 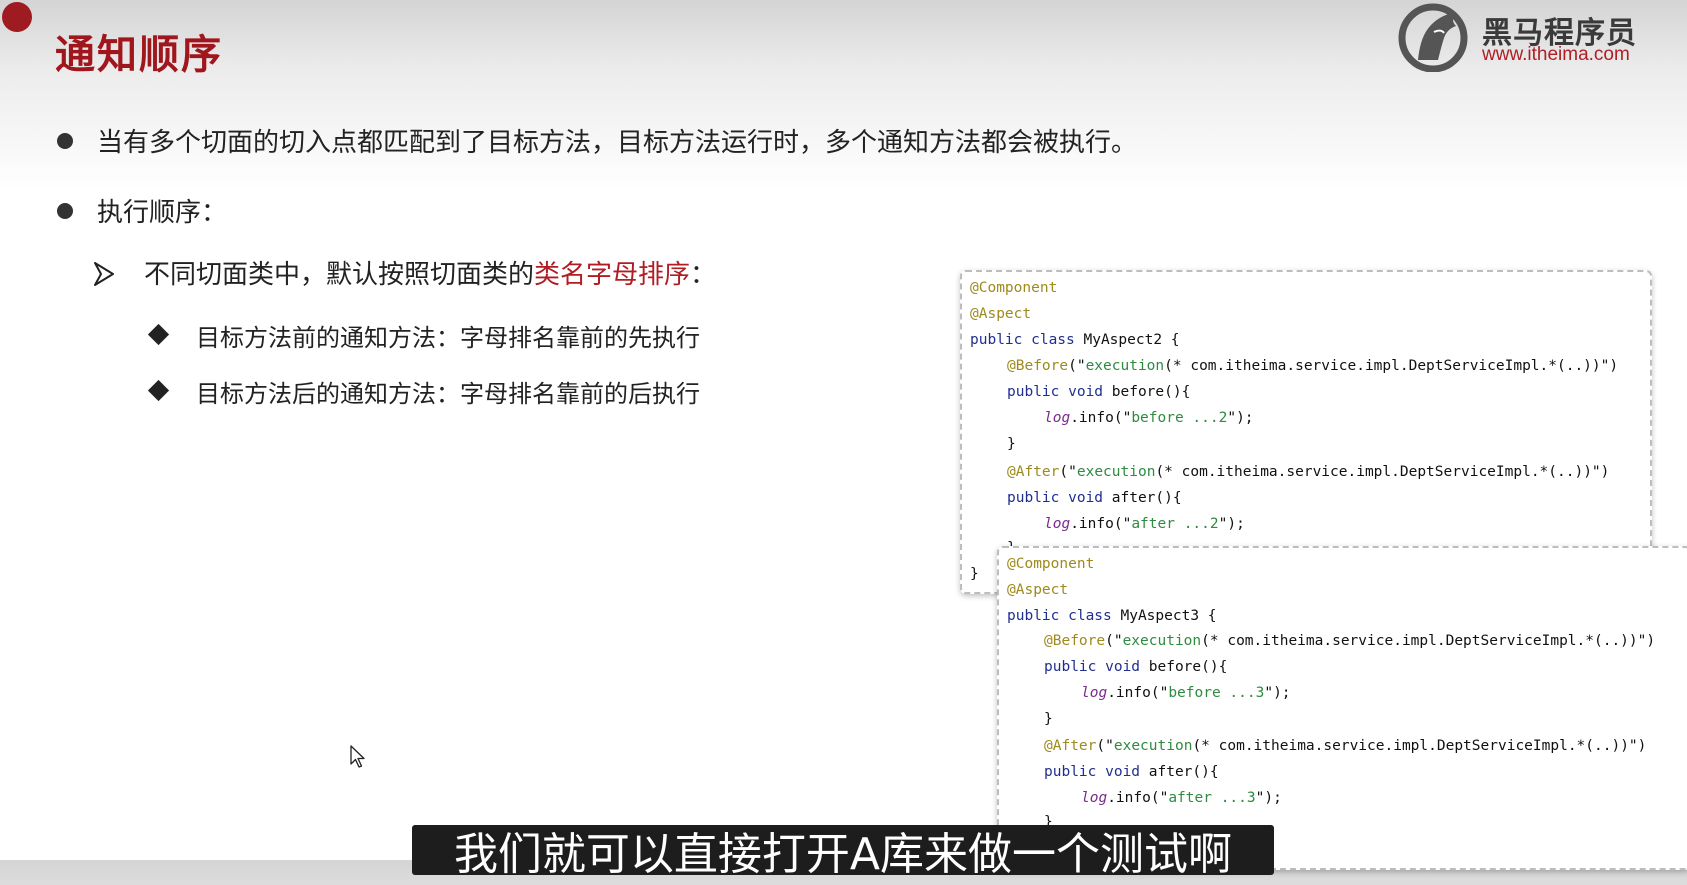 What do you see at coordinates (1523, 37) in the screenshot?
I see `brand-logo: 黑马程序员 www.itheima.com` at bounding box center [1523, 37].